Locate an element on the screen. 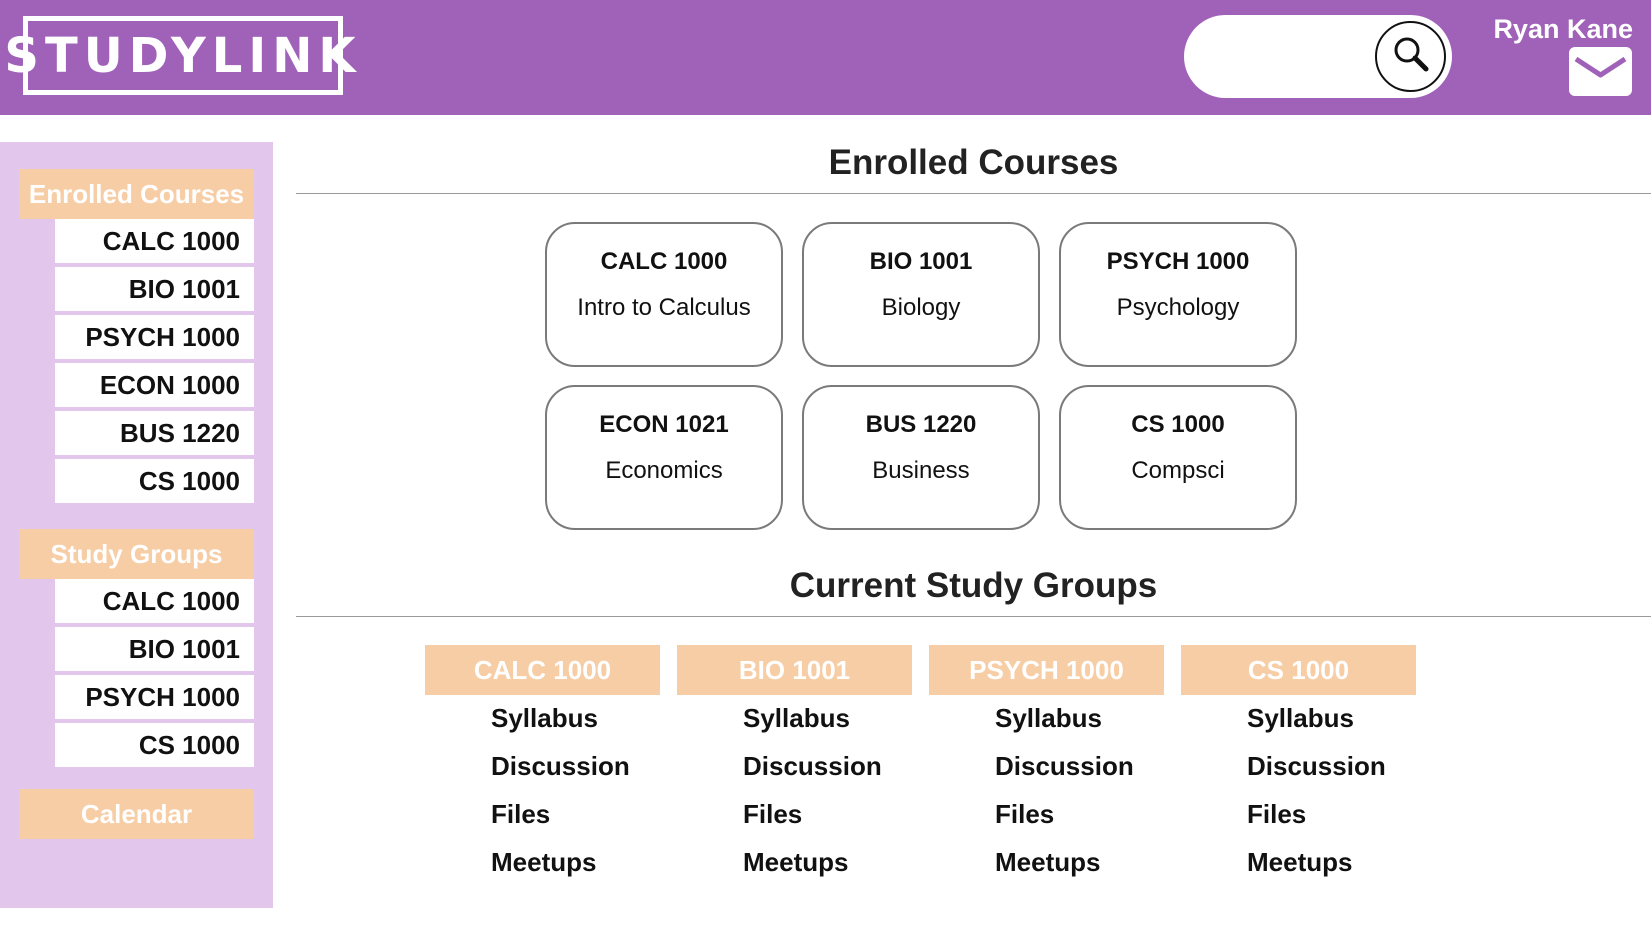 This screenshot has width=1651, height=930. sidebar-item-course: BIO 1001 is located at coordinates (154, 289).